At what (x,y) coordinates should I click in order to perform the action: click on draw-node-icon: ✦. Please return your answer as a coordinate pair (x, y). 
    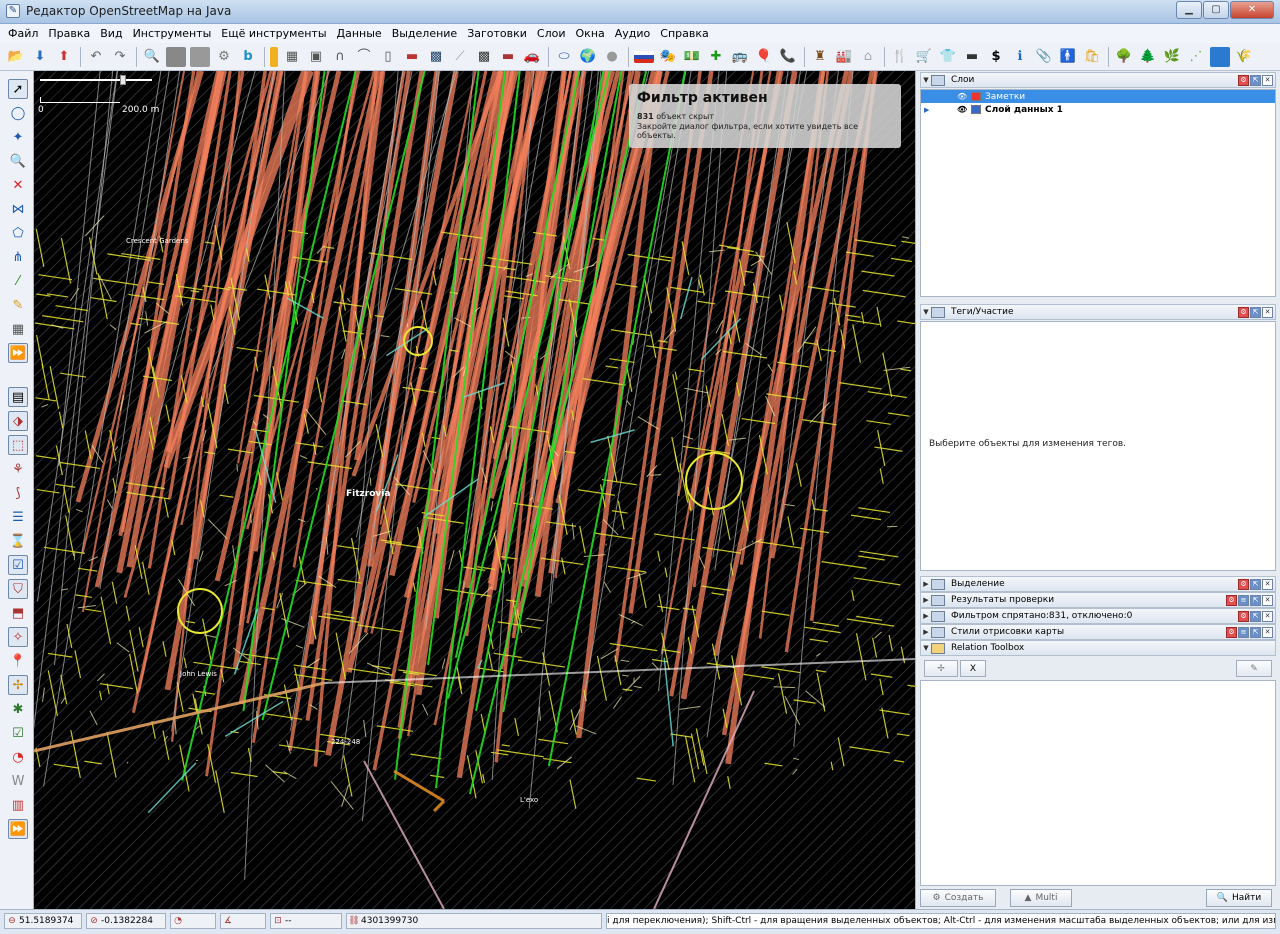
    Looking at the image, I should click on (18, 137).